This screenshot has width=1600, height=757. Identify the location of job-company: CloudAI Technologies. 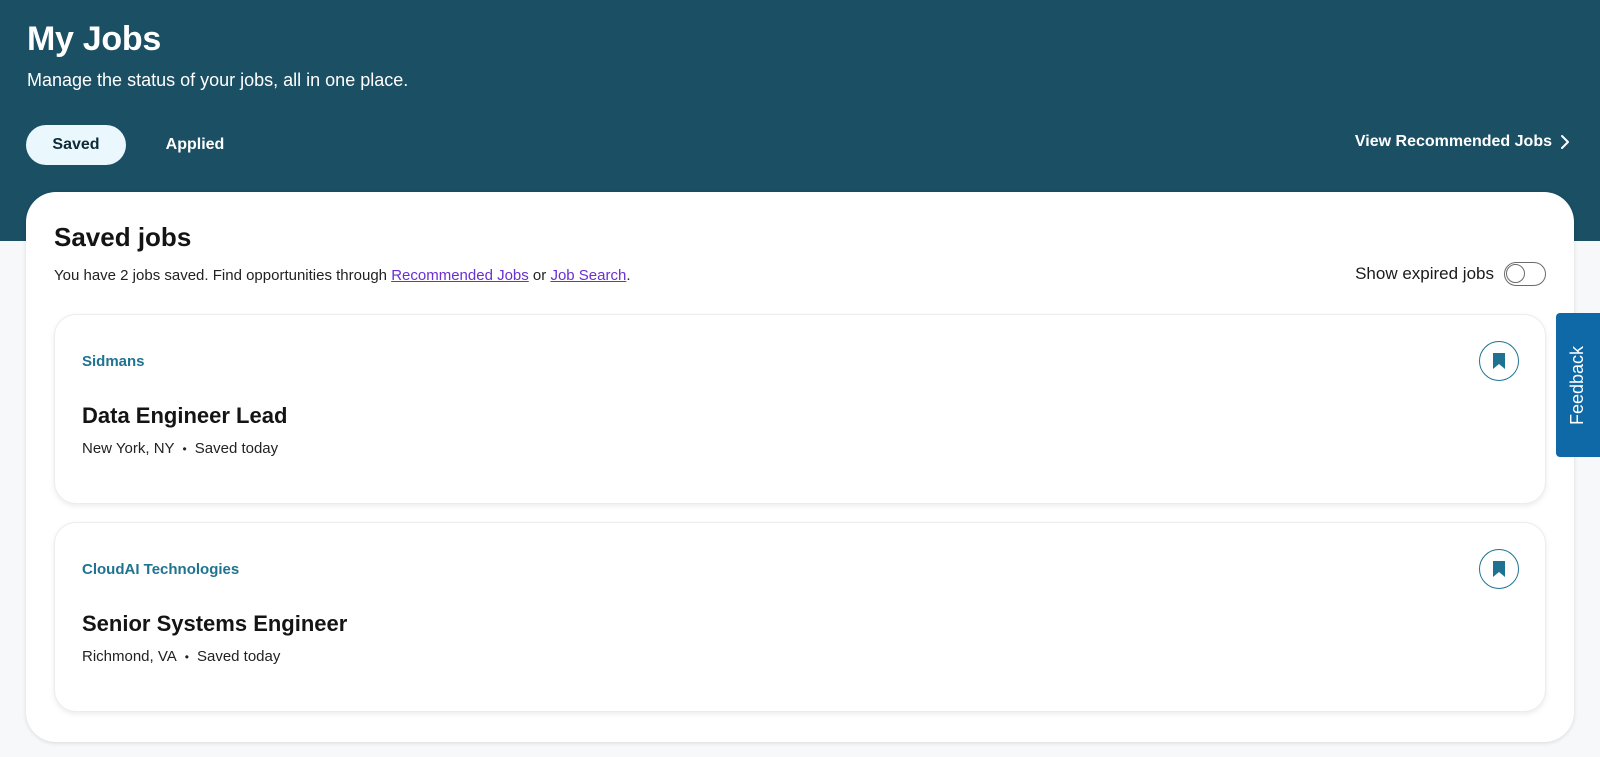
(161, 569).